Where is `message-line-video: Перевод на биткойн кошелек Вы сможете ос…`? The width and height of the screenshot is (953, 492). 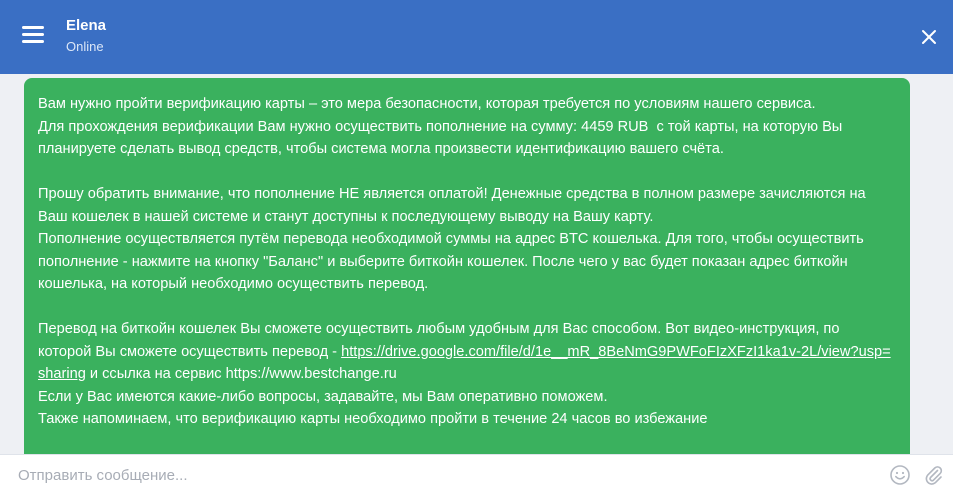 message-line-video: Перевод на биткойн кошелек Вы сможете ос… is located at coordinates (467, 352).